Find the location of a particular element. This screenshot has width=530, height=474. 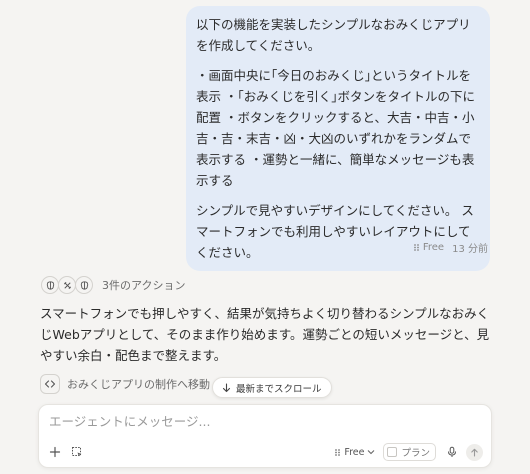

chevron-down-icon is located at coordinates (371, 452).